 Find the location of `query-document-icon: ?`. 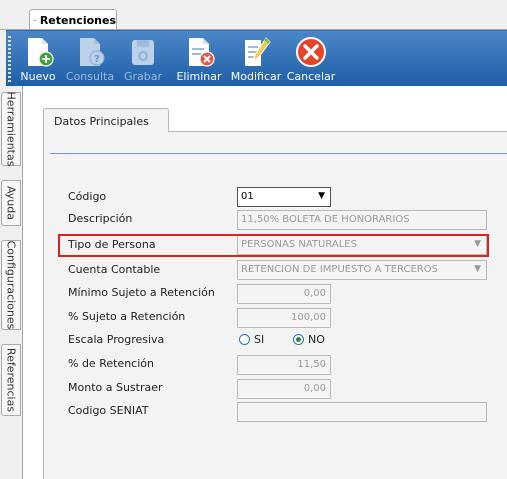

query-document-icon: ? is located at coordinates (92, 52).